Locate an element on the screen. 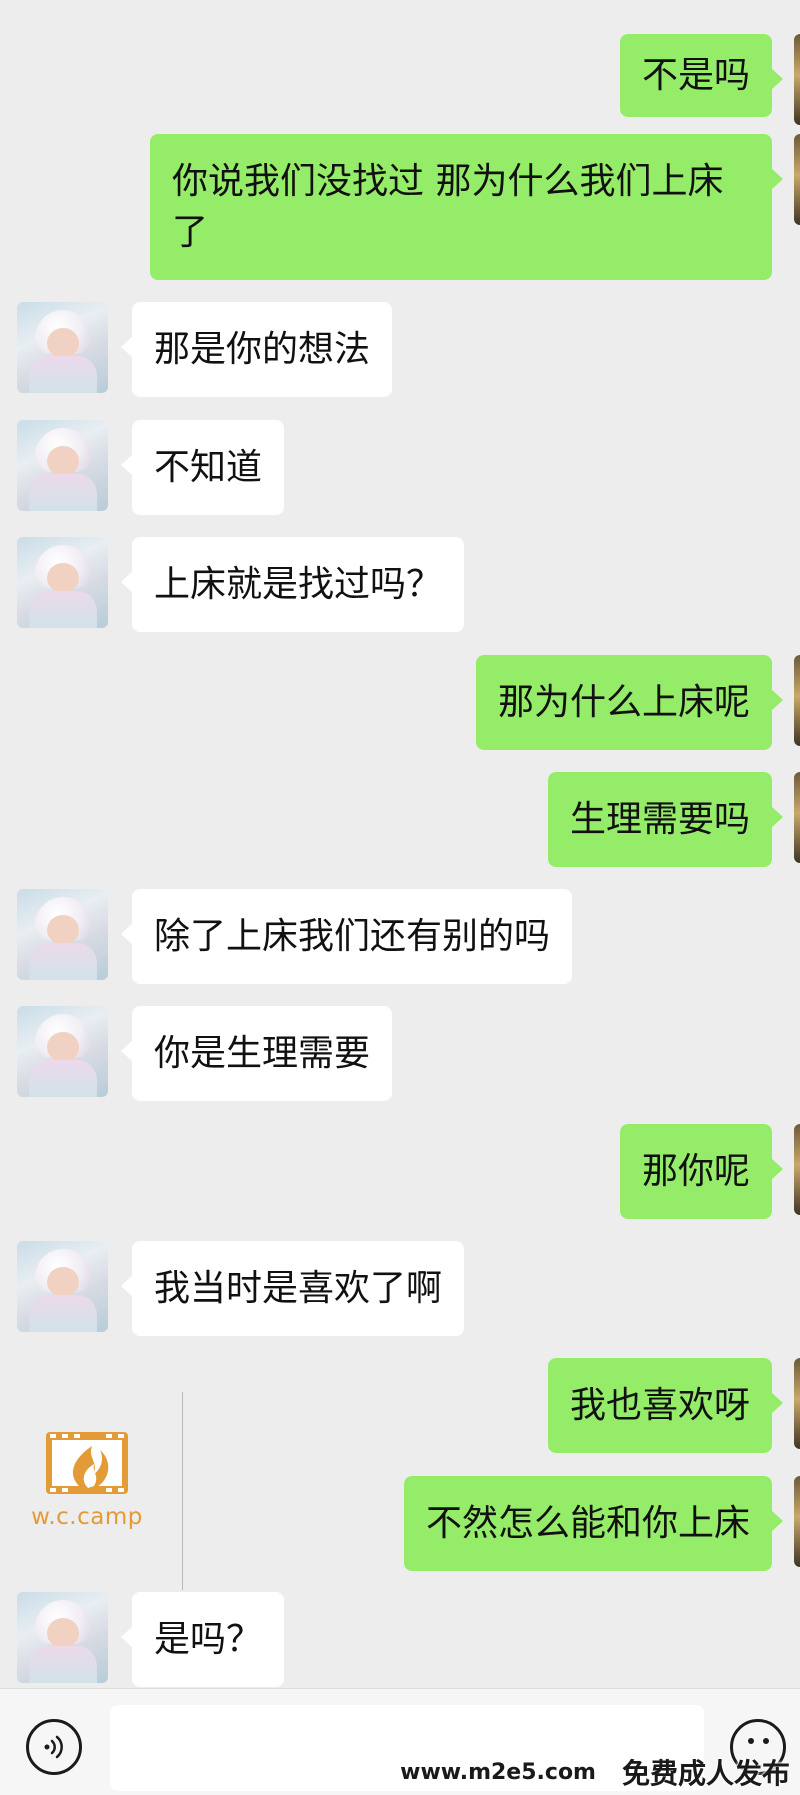 The width and height of the screenshot is (800, 1795). voice-icon is located at coordinates (53, 1747).